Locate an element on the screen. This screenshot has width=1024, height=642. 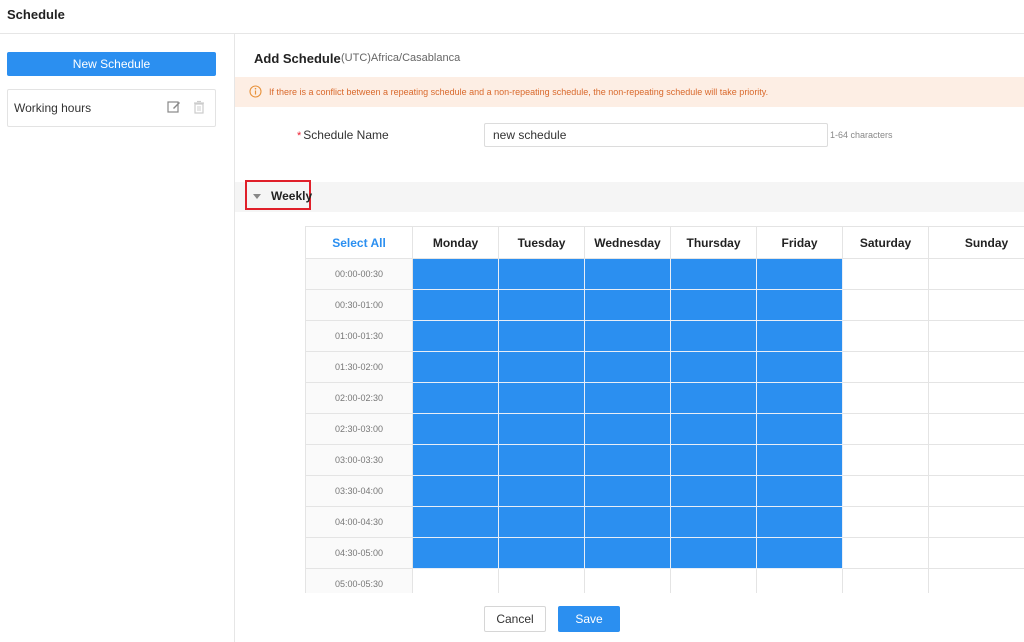
schedule-name-input is located at coordinates (656, 135).